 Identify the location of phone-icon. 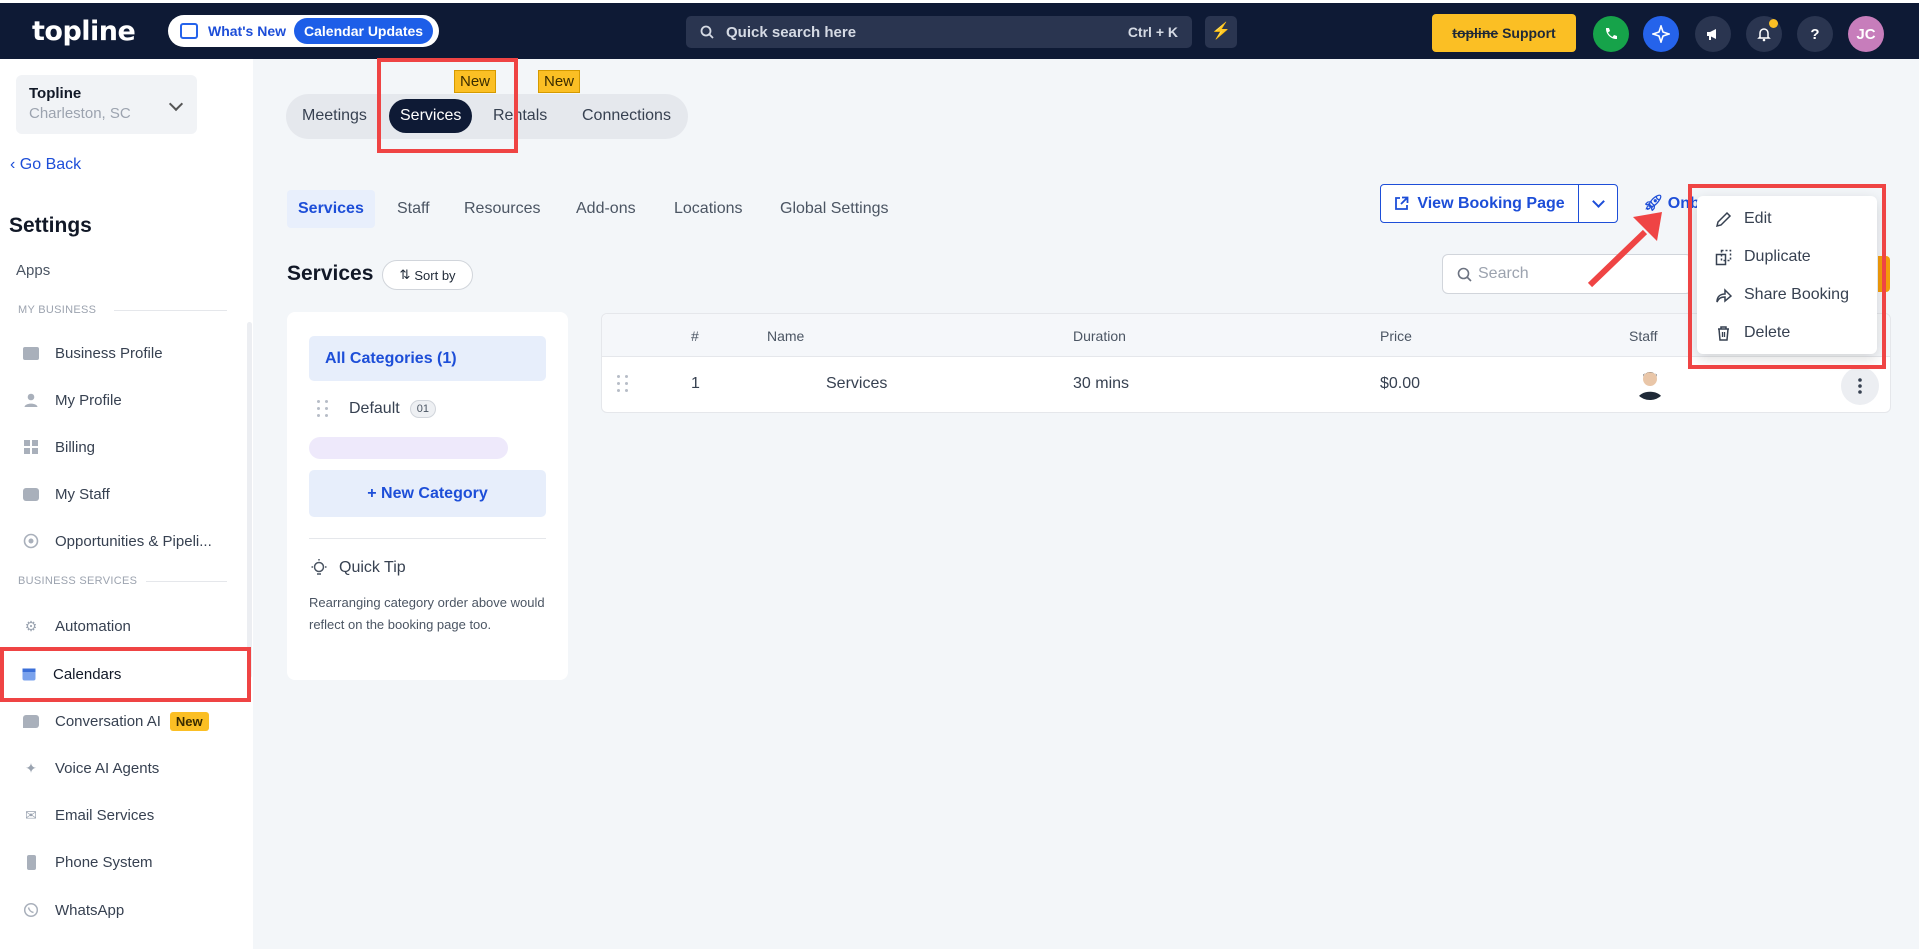
(1611, 34).